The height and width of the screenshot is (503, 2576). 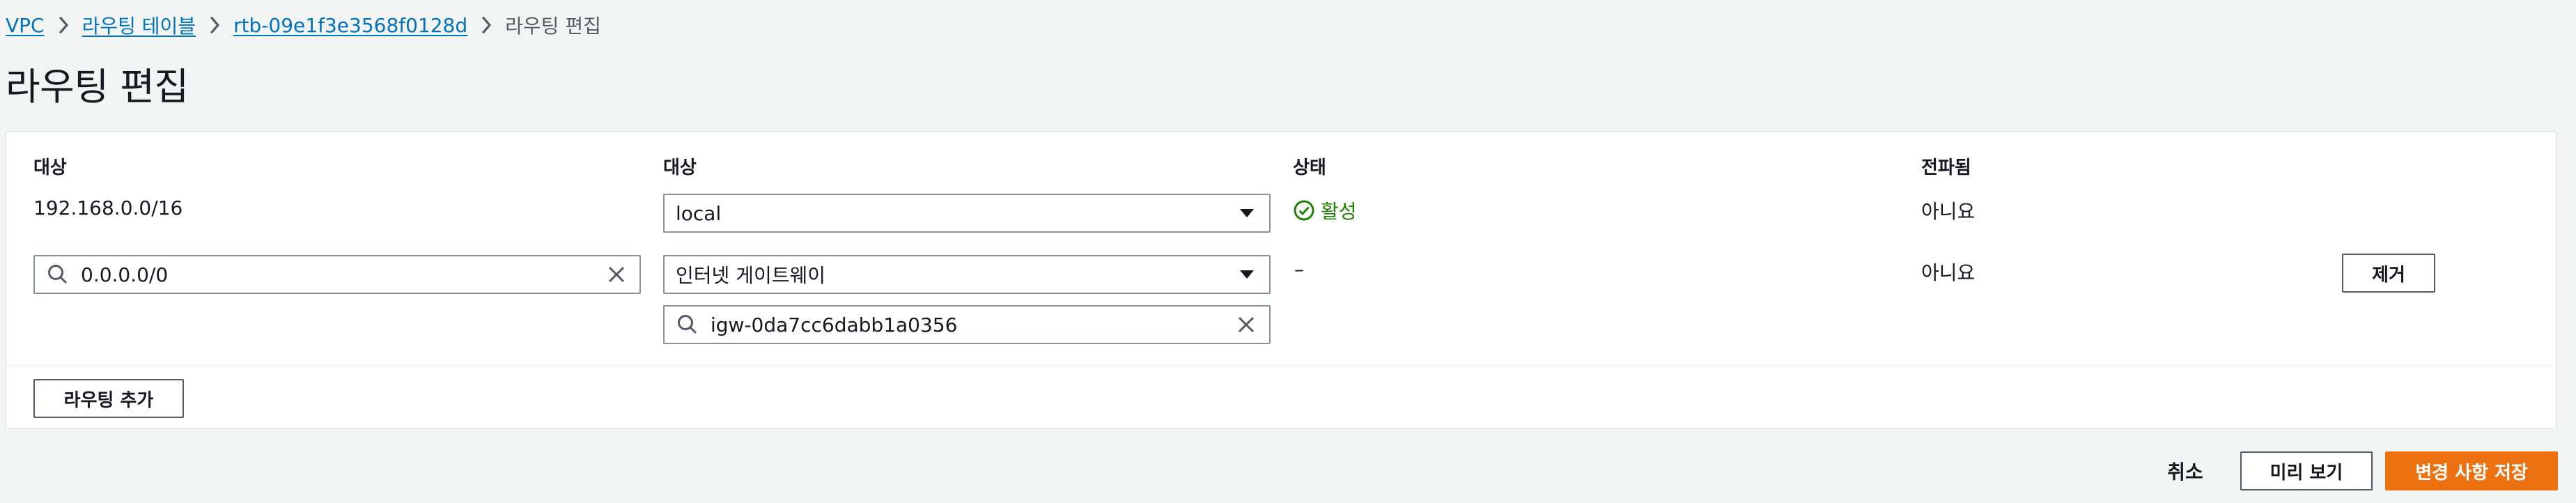 What do you see at coordinates (680, 167) in the screenshot?
I see `column-header-target: 대상` at bounding box center [680, 167].